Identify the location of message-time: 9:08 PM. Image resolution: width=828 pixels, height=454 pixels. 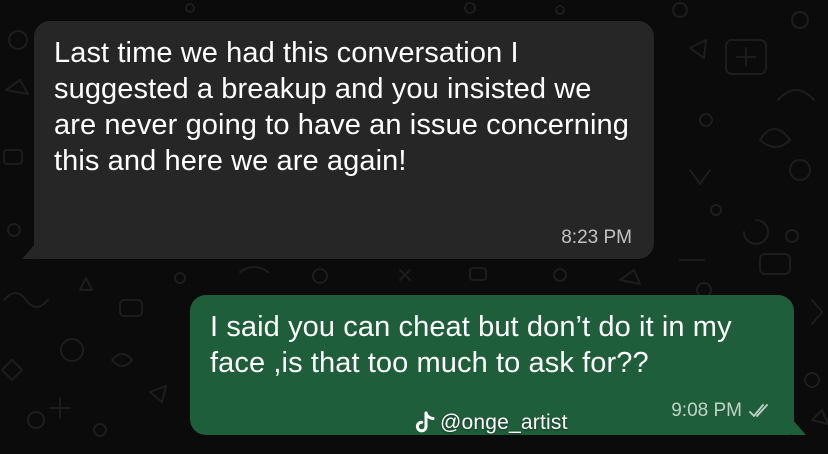
(706, 410).